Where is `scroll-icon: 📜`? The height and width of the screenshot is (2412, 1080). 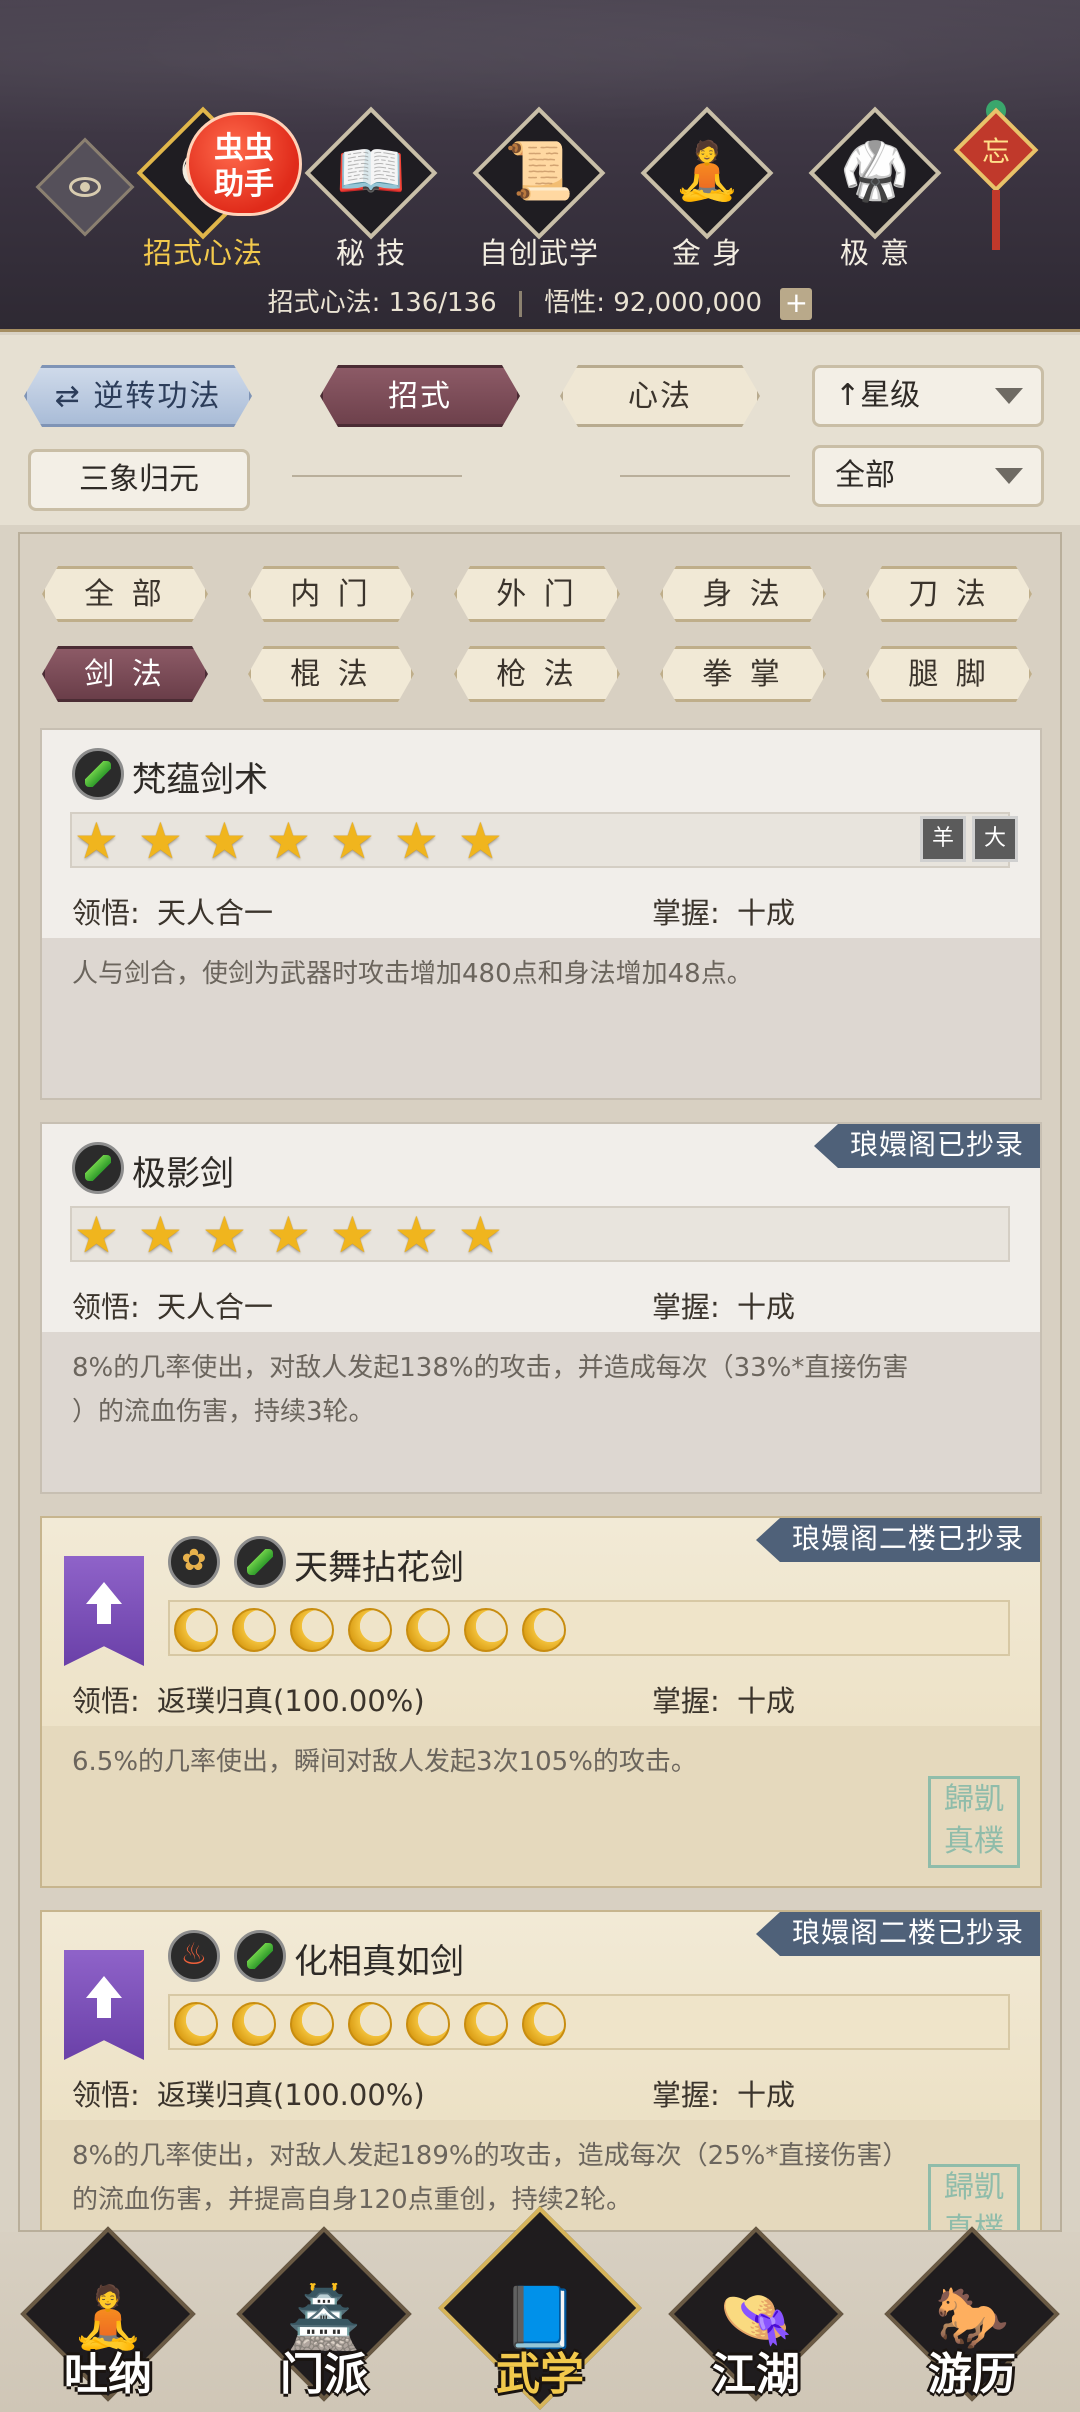 scroll-icon: 📜 is located at coordinates (539, 171).